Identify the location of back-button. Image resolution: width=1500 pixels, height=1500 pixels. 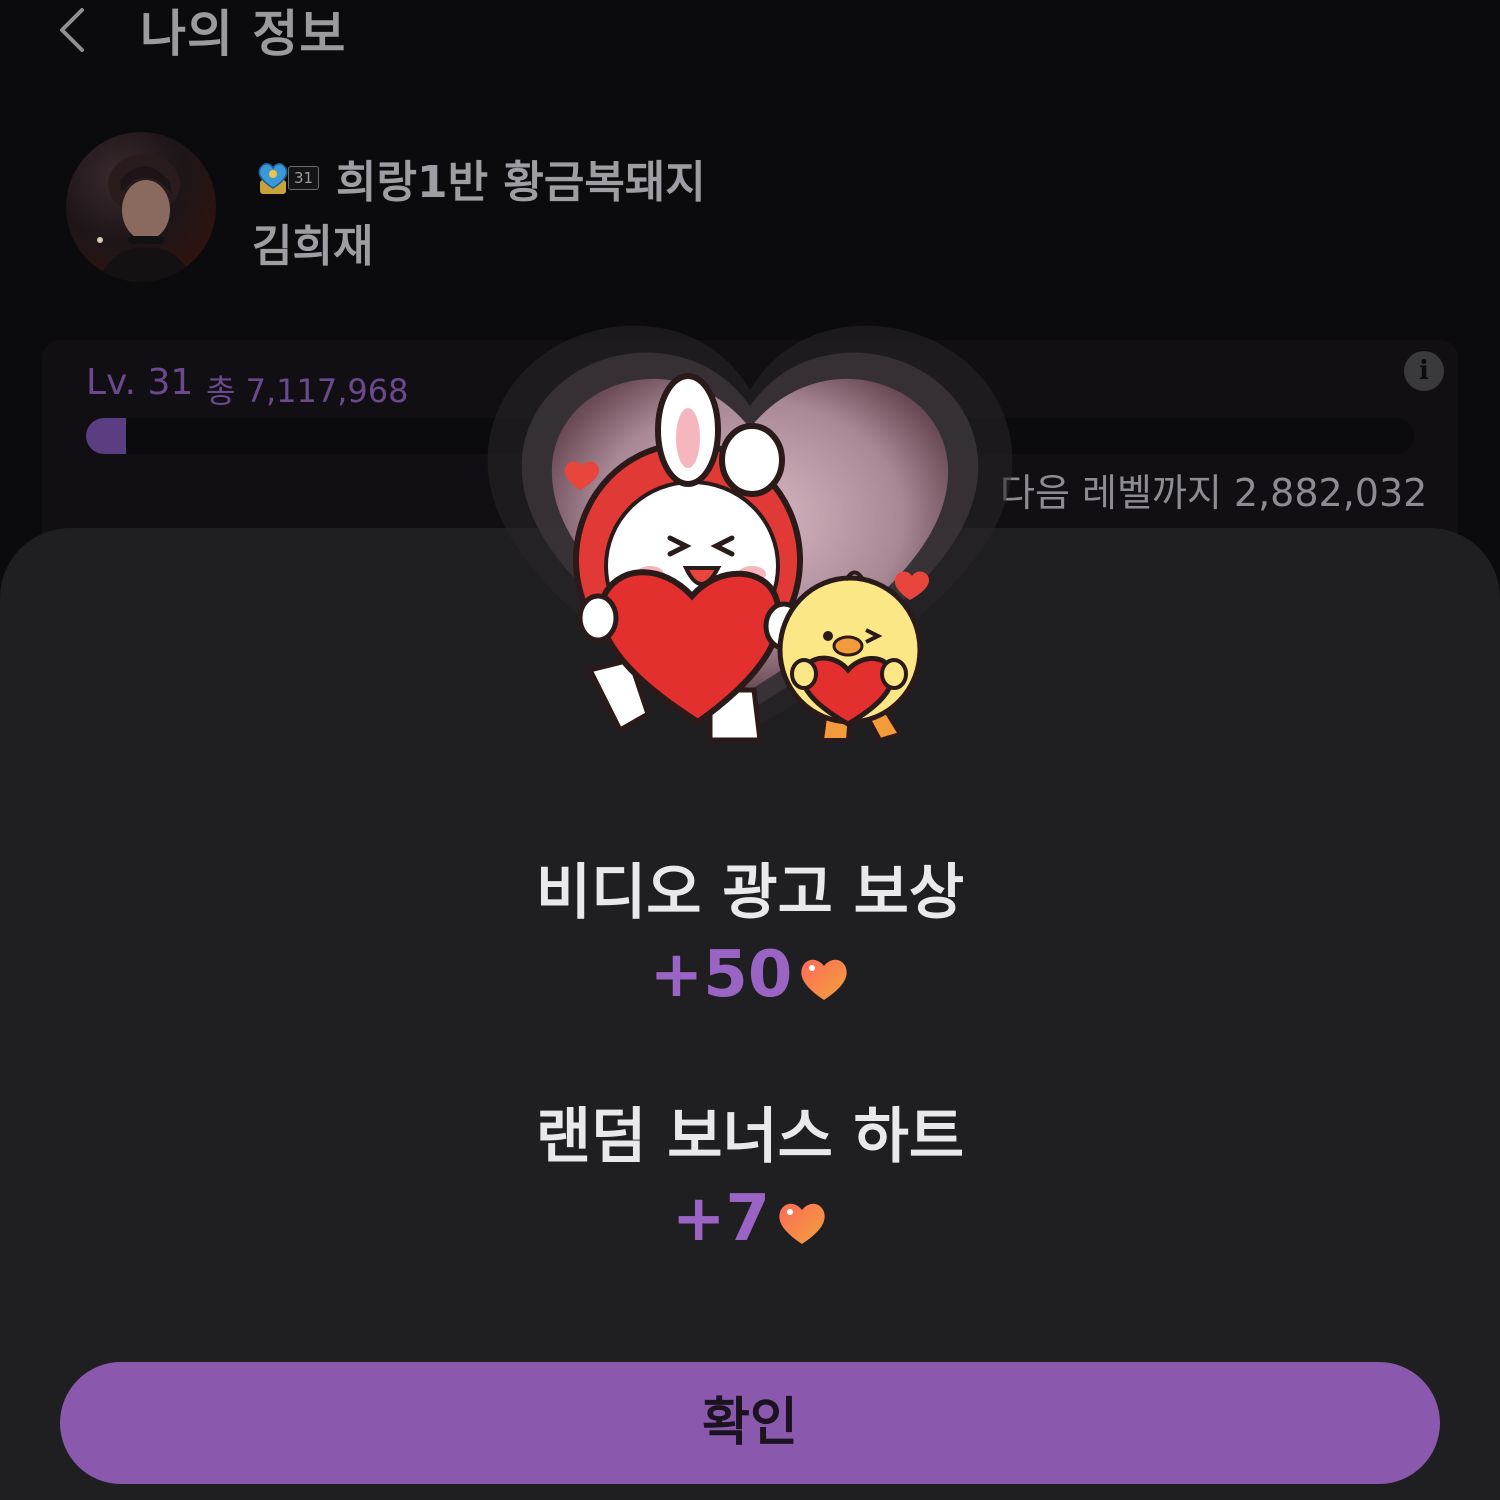
(76, 30).